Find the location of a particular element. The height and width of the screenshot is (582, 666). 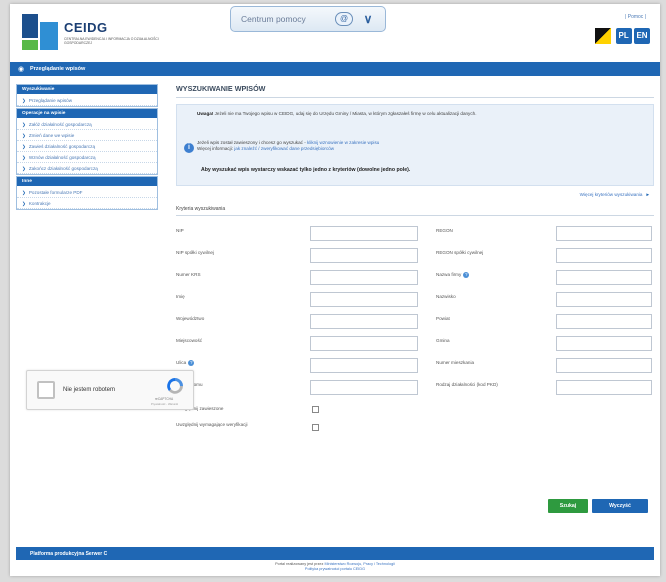

logo-name: CEIDG is located at coordinates (86, 27).